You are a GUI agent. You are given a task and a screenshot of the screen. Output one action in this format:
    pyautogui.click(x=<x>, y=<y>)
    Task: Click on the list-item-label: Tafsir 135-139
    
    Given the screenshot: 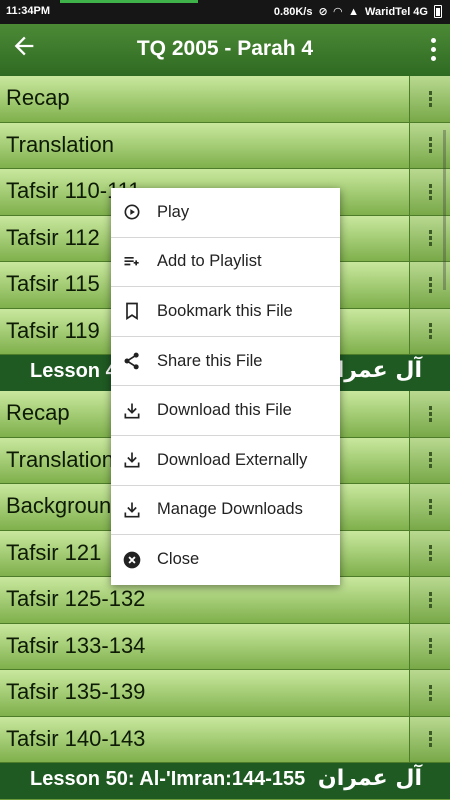 What is the action you would take?
    pyautogui.click(x=76, y=691)
    